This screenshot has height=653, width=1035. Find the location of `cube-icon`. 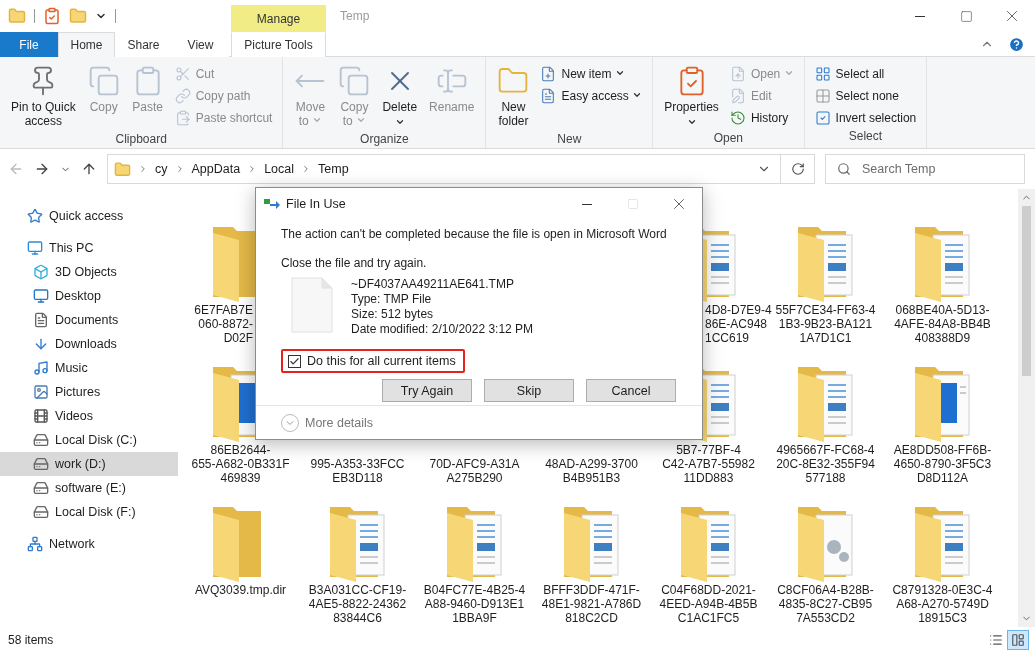

cube-icon is located at coordinates (41, 272).